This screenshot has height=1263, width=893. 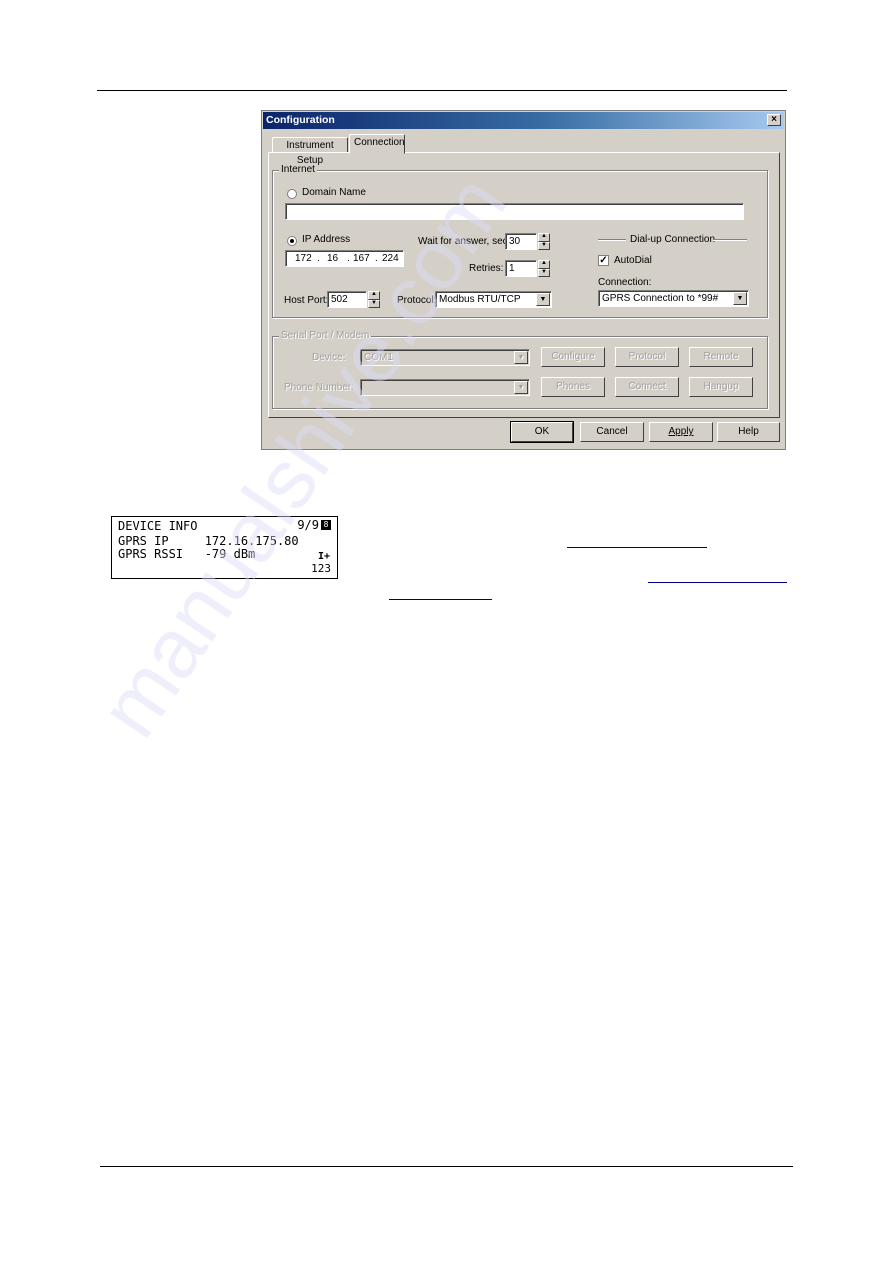 I want to click on ip-address-input: 172 . 16 . 167 . 224, so click(x=344, y=258).